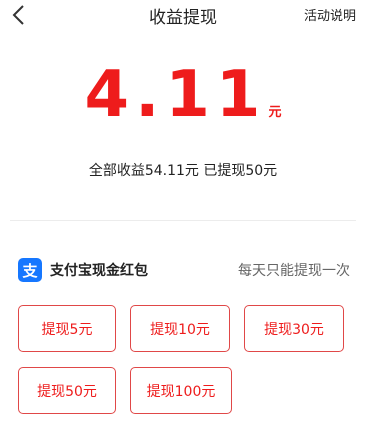 This screenshot has width=366, height=421. I want to click on rules-link: 活动说明, so click(330, 14).